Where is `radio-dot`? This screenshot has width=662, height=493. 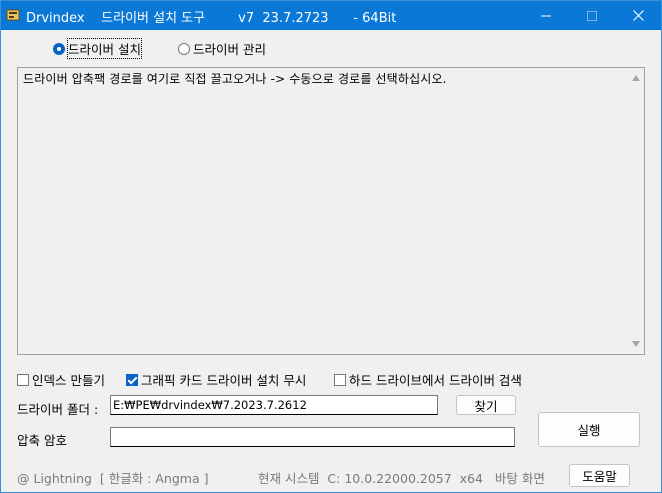
radio-dot is located at coordinates (184, 48).